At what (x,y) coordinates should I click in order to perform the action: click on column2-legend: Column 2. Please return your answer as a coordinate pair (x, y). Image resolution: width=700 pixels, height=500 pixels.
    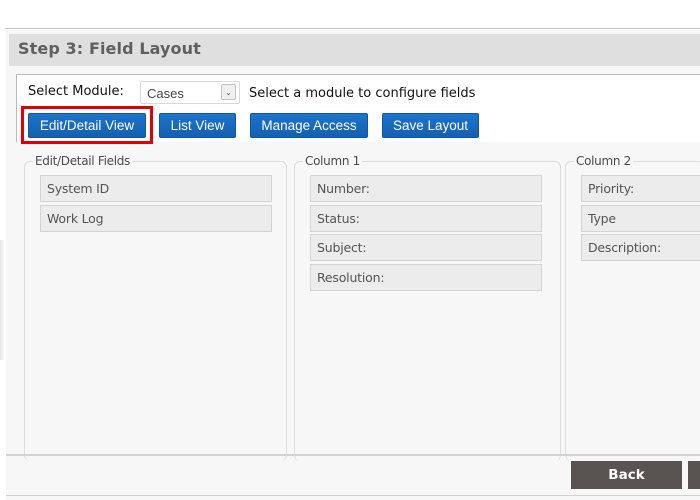
    Looking at the image, I should click on (604, 161).